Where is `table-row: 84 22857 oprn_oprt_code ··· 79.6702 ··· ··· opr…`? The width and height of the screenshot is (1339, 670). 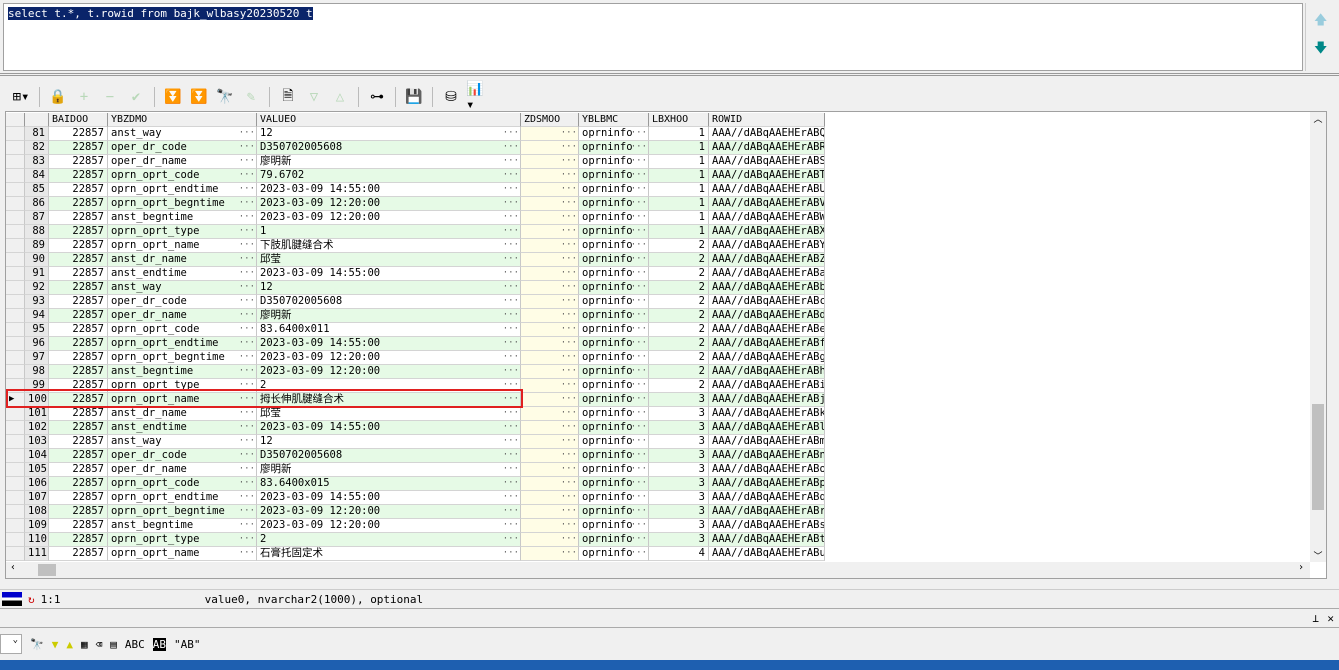 table-row: 84 22857 oprn_oprt_code ··· 79.6702 ··· ··· opr… is located at coordinates (415, 176).